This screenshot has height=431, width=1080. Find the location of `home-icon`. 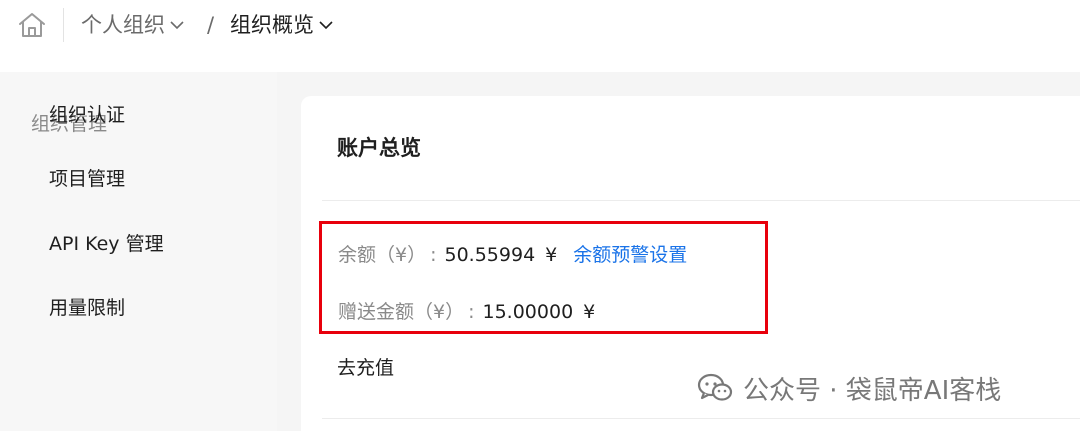

home-icon is located at coordinates (32, 25).